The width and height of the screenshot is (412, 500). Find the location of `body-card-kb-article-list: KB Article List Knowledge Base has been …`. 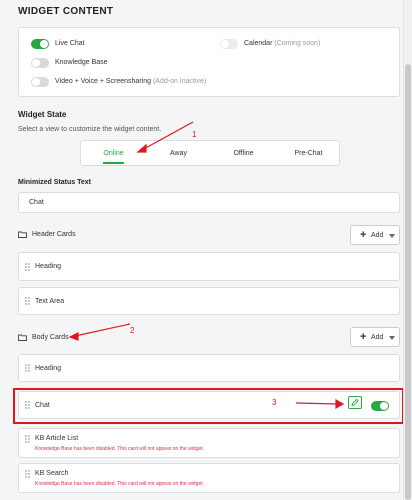

body-card-kb-article-list: KB Article List Knowledge Base has been … is located at coordinates (209, 443).